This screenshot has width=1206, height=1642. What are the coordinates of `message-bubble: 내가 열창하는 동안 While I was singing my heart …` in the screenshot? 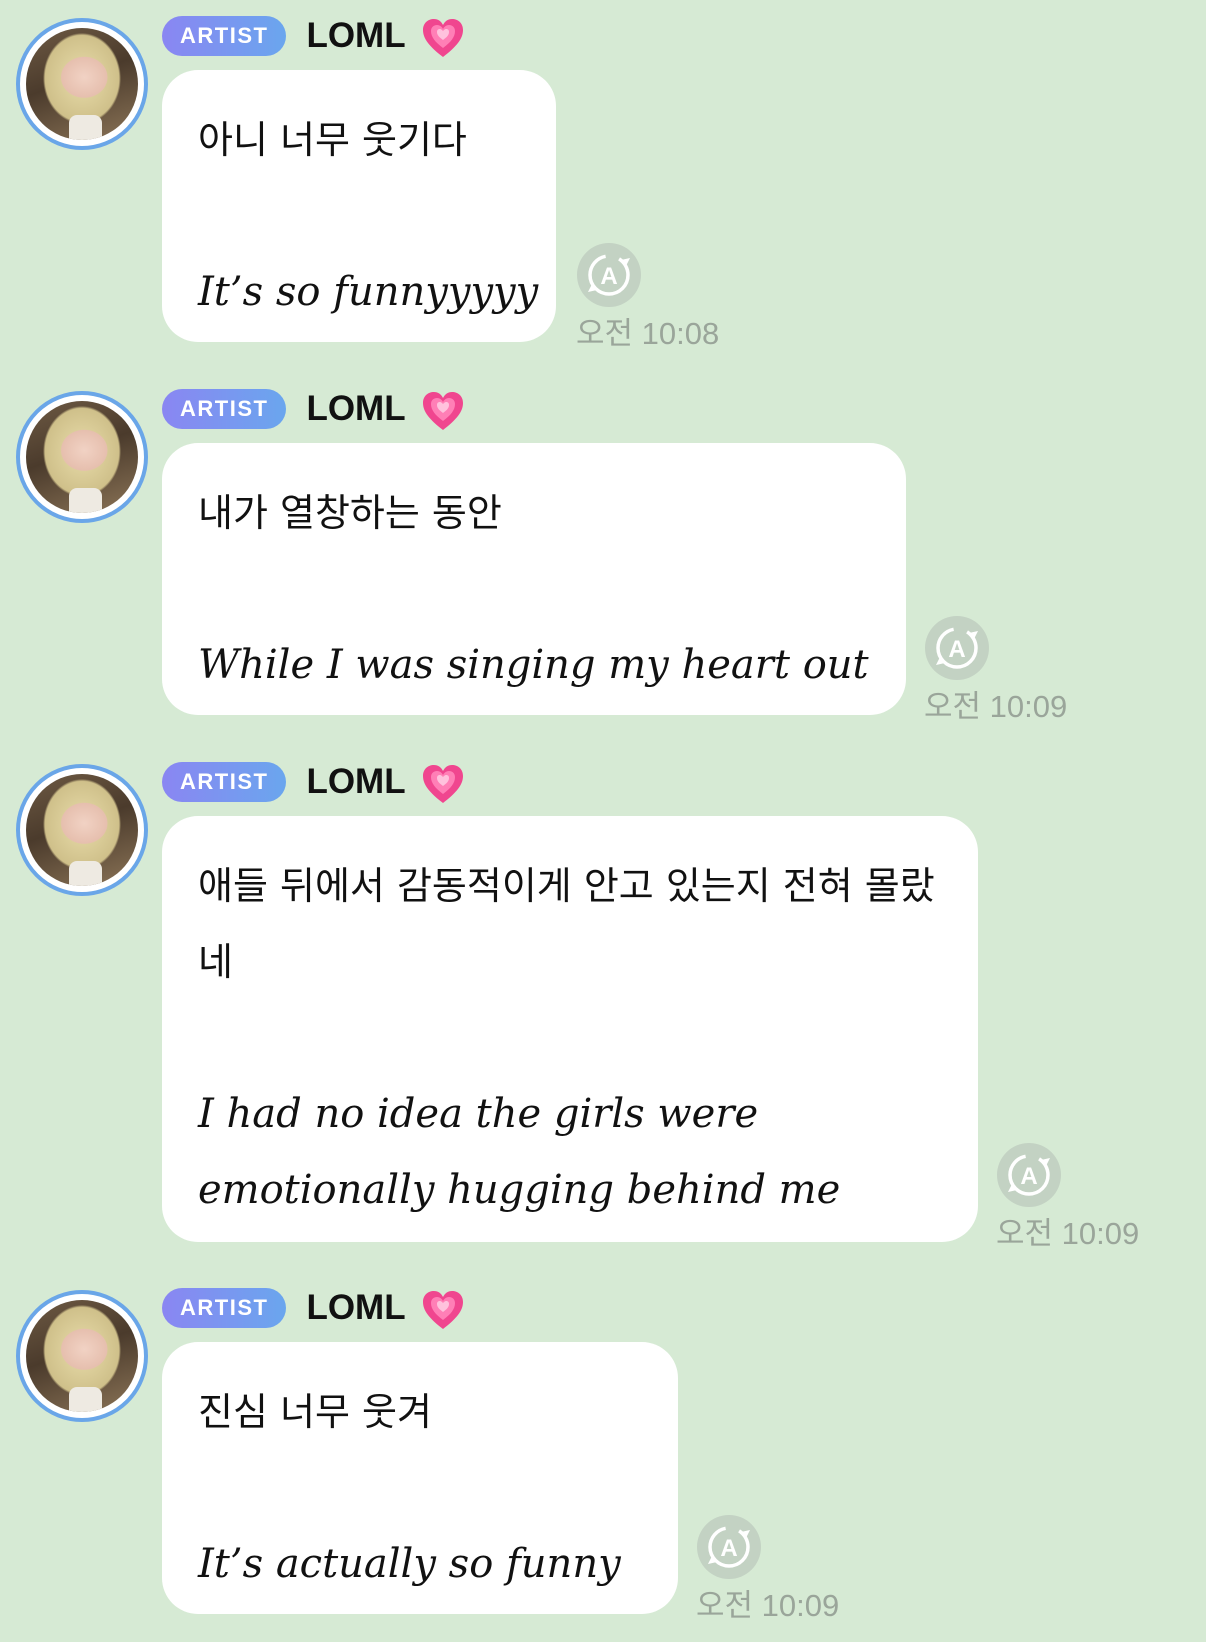 It's located at (534, 579).